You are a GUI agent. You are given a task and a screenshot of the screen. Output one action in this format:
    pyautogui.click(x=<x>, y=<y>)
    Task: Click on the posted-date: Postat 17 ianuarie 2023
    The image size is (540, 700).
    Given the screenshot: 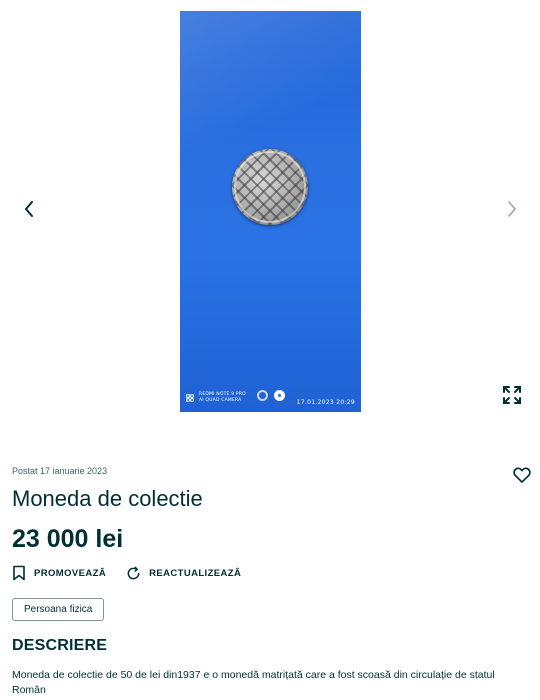 What is the action you would take?
    pyautogui.click(x=60, y=471)
    